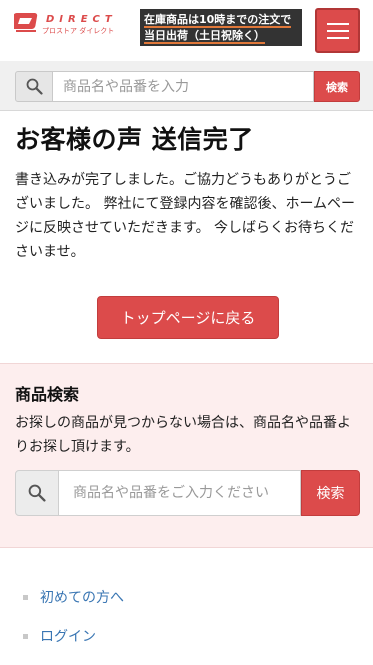 This screenshot has width=373, height=665. What do you see at coordinates (204, 36) in the screenshot?
I see `notice-line-2: 当日出荷（土日祝除く）` at bounding box center [204, 36].